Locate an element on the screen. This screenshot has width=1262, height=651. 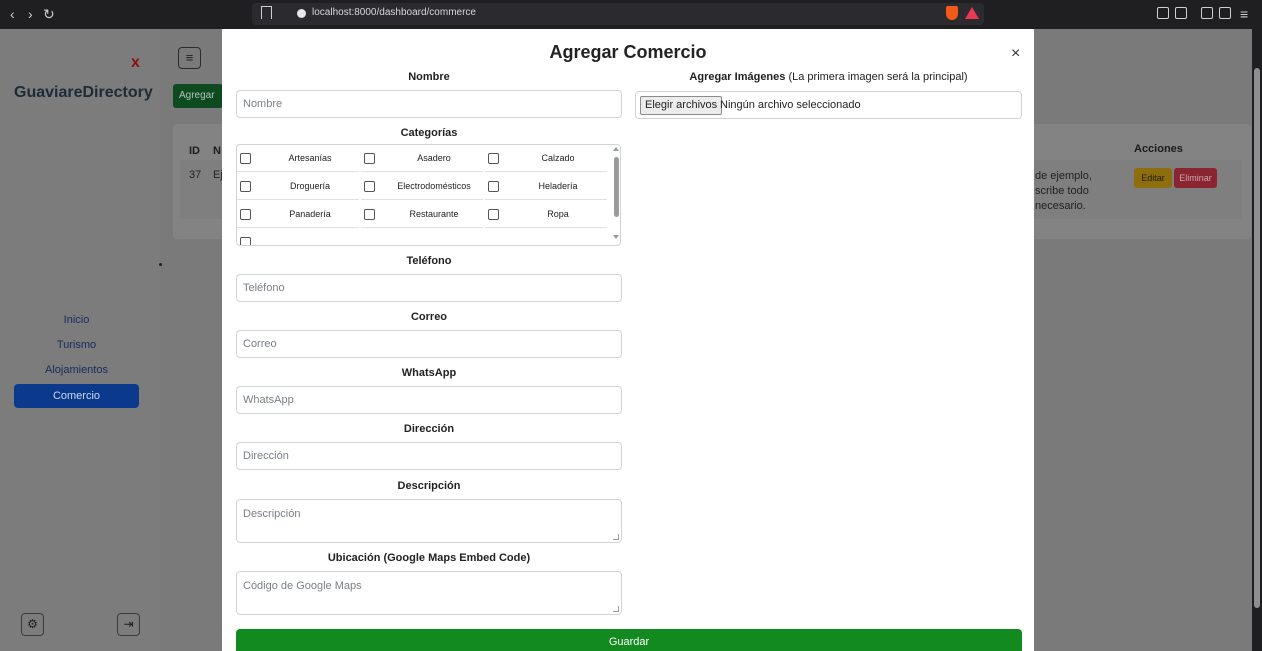
category-option: Artesanías is located at coordinates (298, 159).